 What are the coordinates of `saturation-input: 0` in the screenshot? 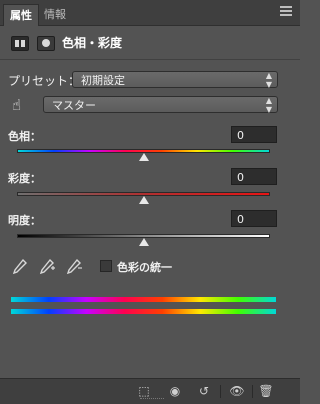 It's located at (254, 176).